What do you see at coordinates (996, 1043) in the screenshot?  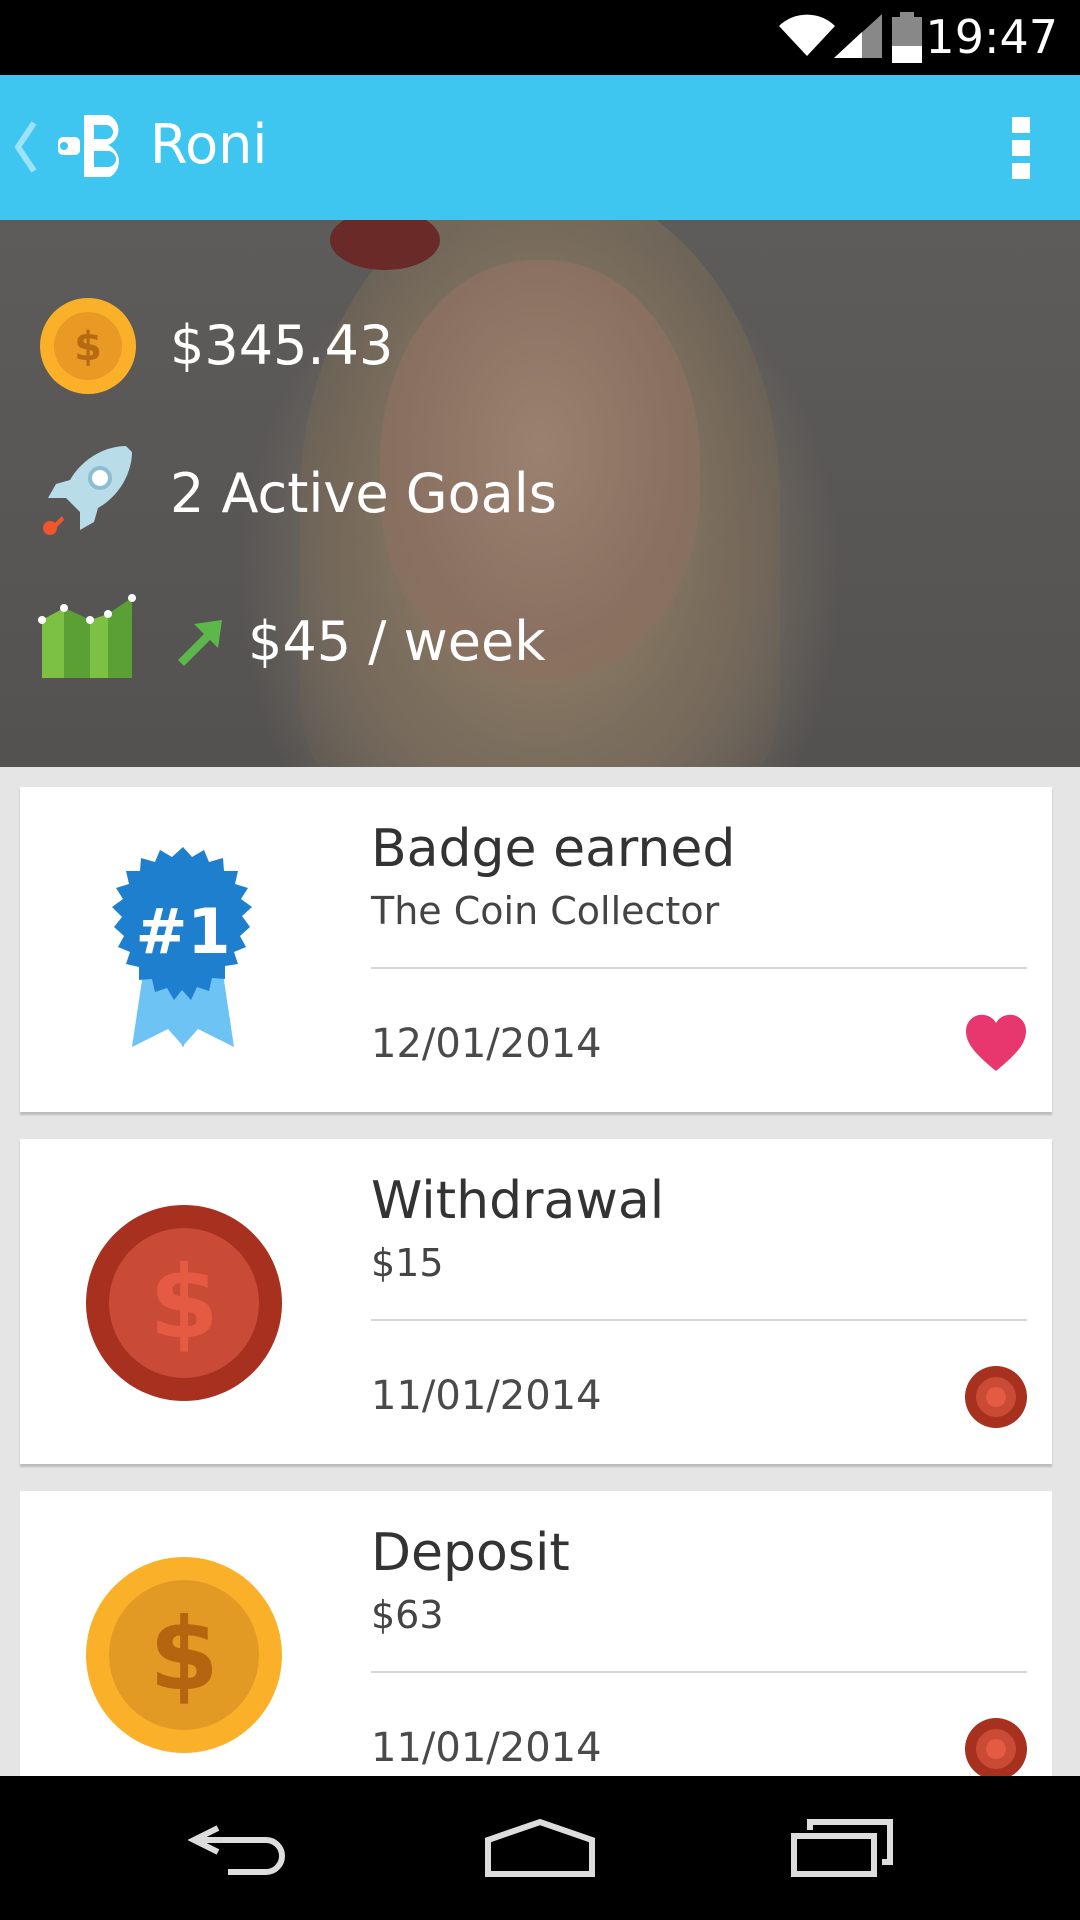 I see `heart-icon` at bounding box center [996, 1043].